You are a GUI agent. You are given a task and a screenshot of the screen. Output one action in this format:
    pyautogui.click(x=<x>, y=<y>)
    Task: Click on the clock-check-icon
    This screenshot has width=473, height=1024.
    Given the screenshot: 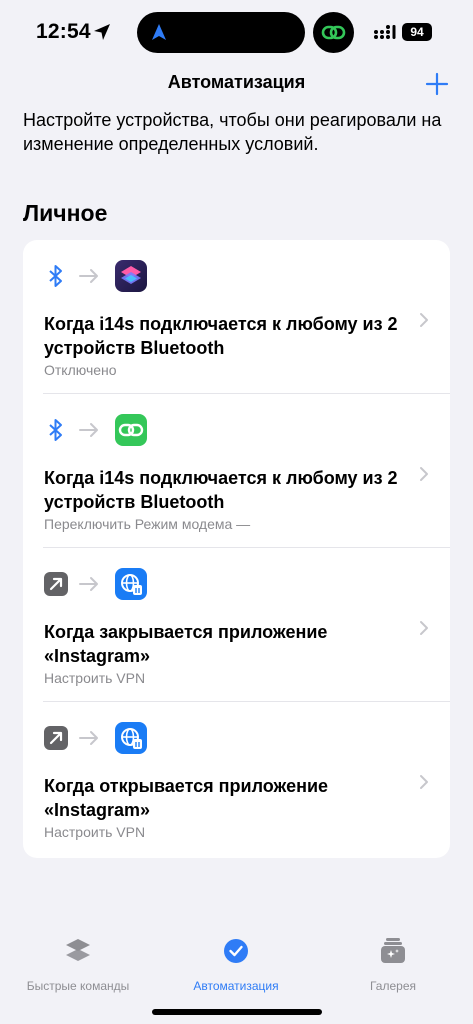 What is the action you would take?
    pyautogui.click(x=236, y=951)
    